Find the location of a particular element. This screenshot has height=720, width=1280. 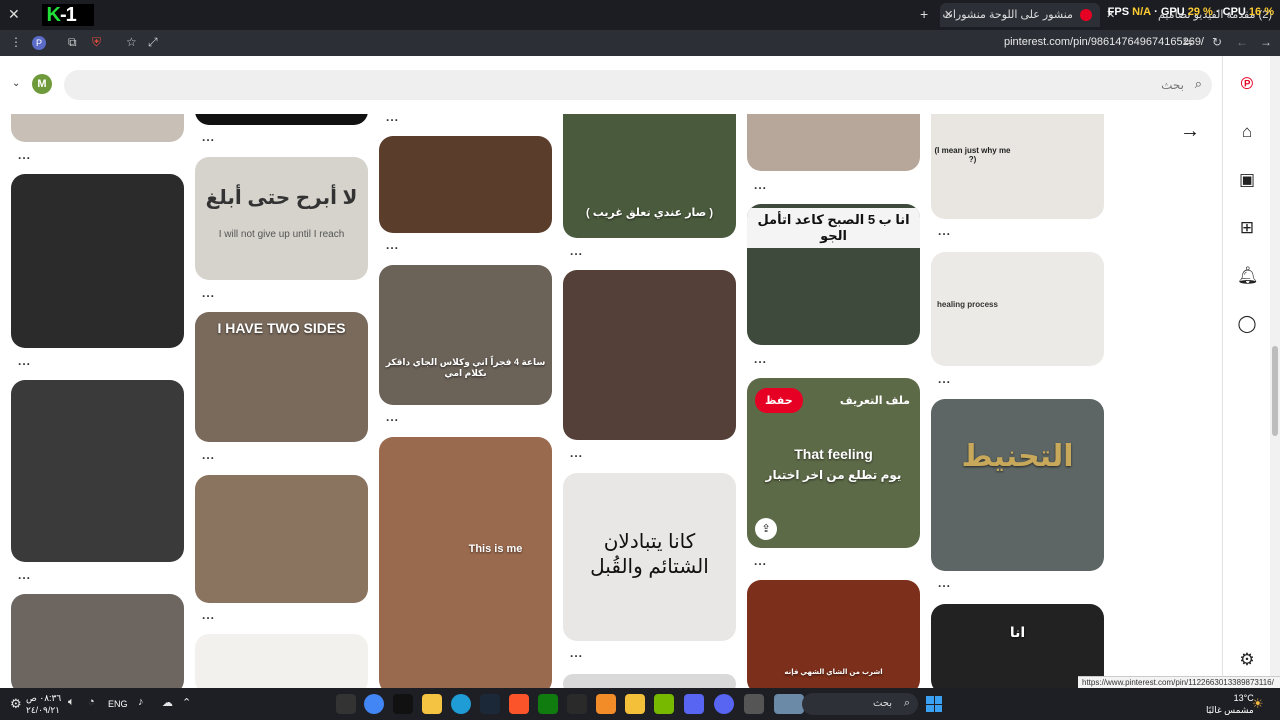

tray-chevron-icon: ⌃ is located at coordinates (186, 702).